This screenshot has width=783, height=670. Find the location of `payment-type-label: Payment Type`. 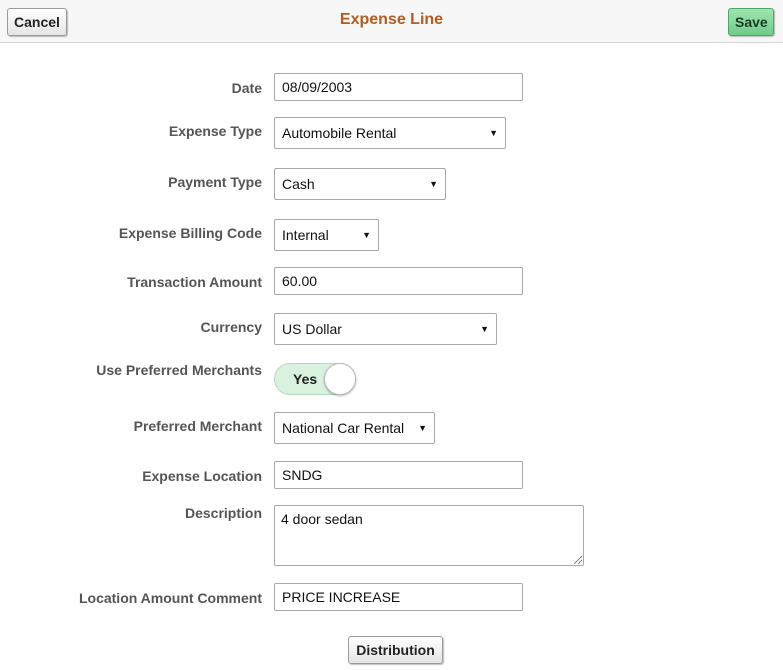

payment-type-label: Payment Type is located at coordinates (215, 182).